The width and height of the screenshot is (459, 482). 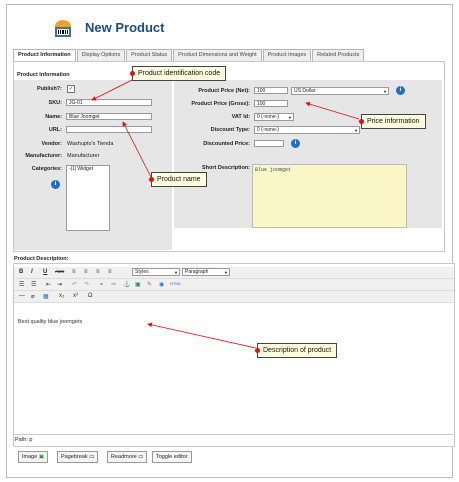 I want to click on callout-product-id-text: Product identification code, so click(x=179, y=73).